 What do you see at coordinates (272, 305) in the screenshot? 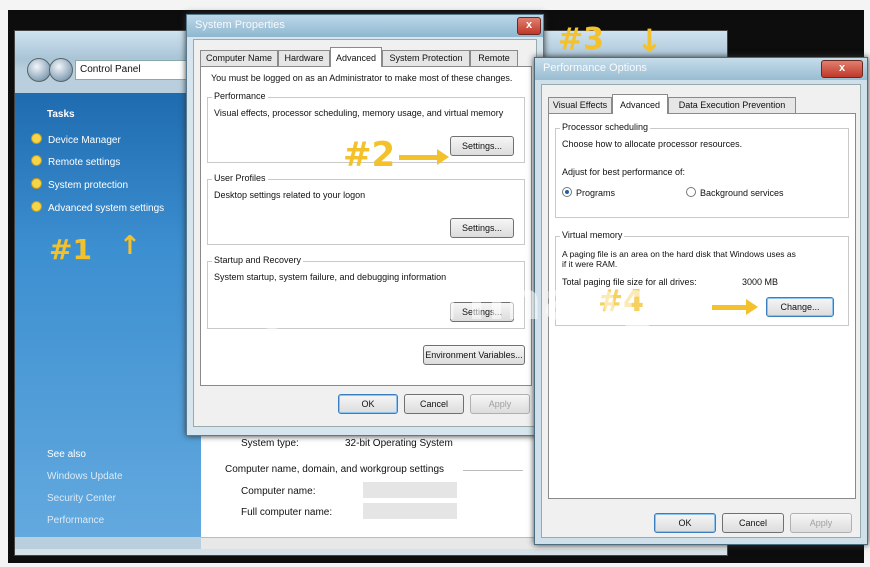
I see `watermark-logo-icon` at bounding box center [272, 305].